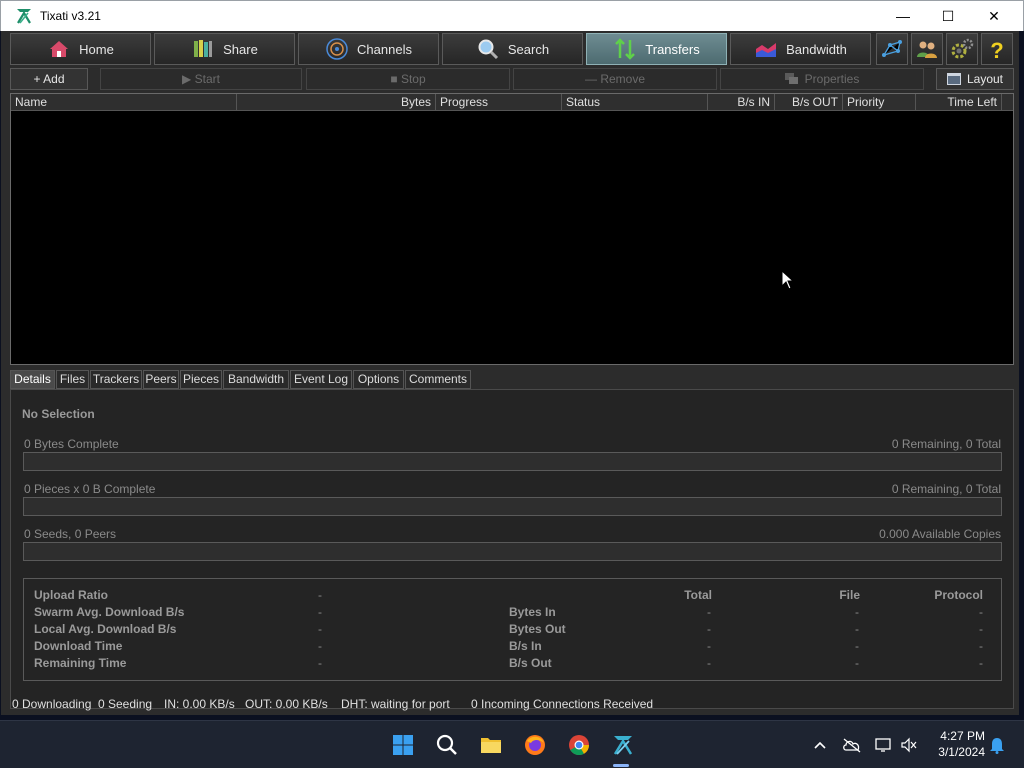 The width and height of the screenshot is (1024, 768). I want to click on column-bs-in: B/s IN, so click(741, 102).